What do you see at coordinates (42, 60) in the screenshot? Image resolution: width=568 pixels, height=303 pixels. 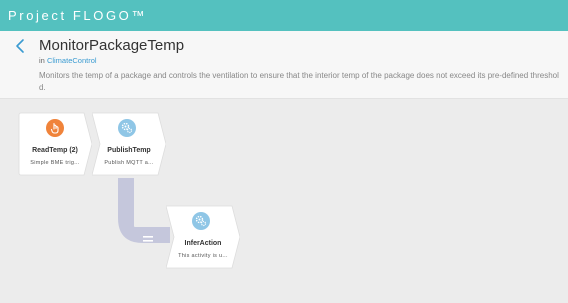 I see `in-label: in` at bounding box center [42, 60].